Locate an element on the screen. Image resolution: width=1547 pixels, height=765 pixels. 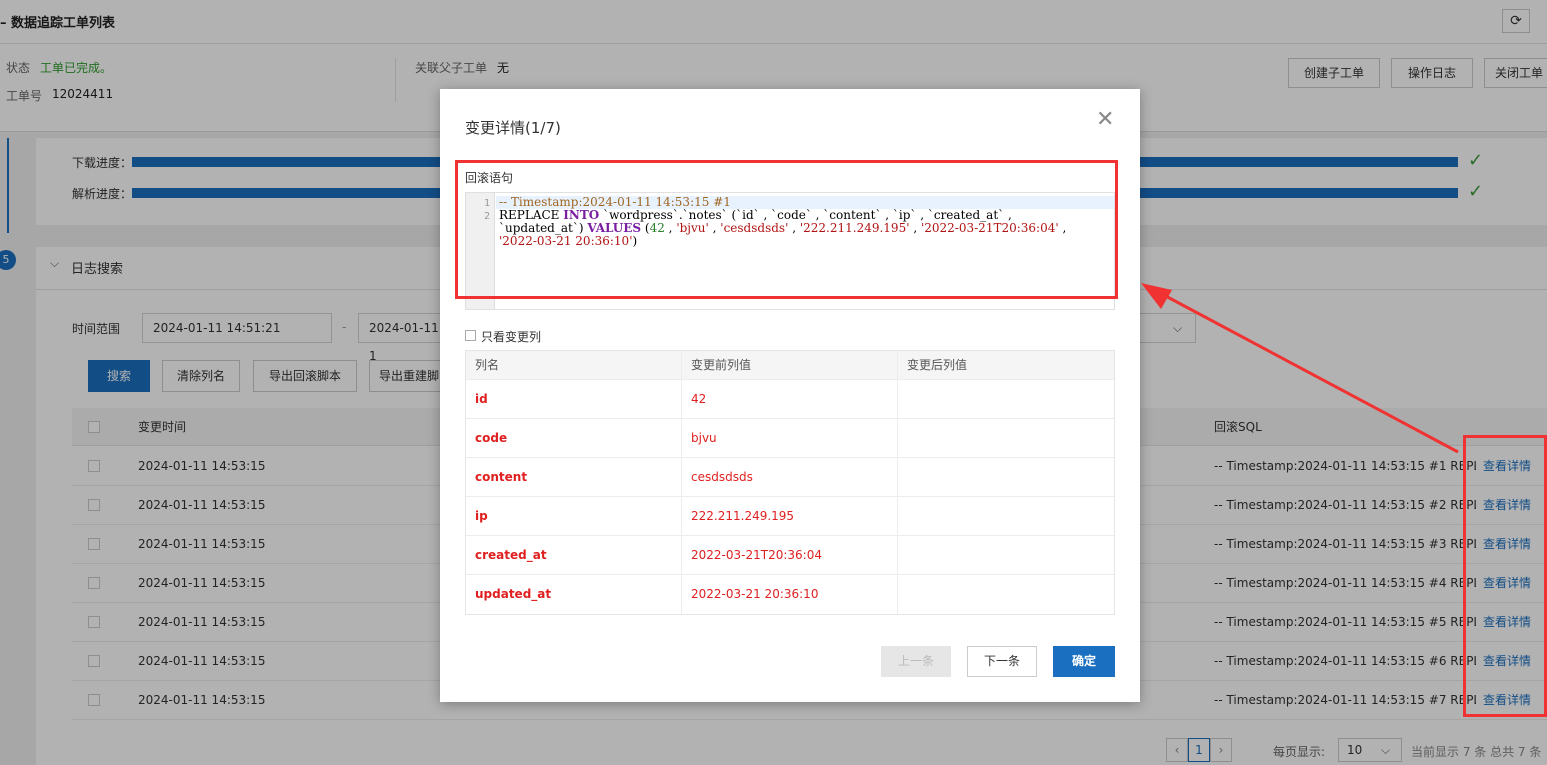
column-before-value: cesdsdsds is located at coordinates (790, 477).